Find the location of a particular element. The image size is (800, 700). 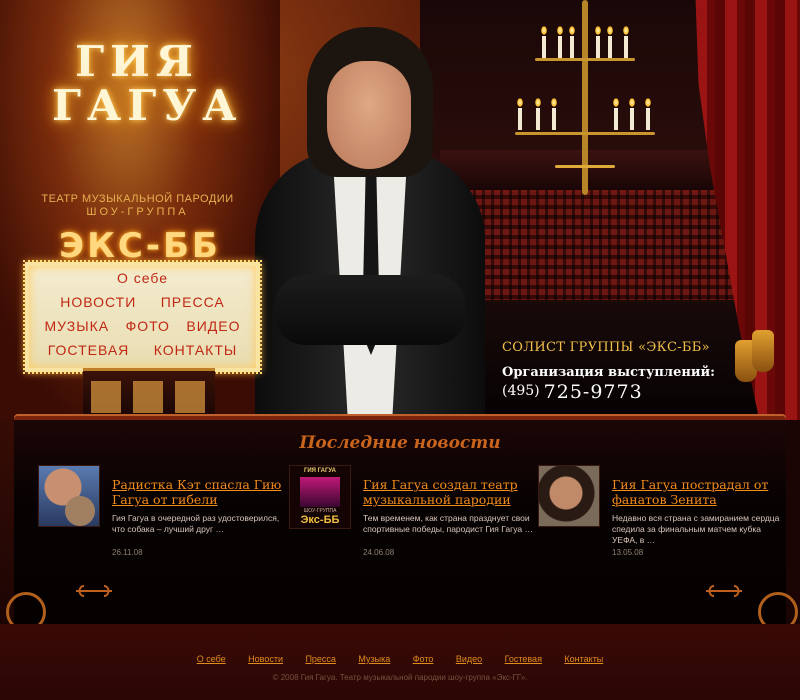

ornament-right-icon is located at coordinates (724, 591).